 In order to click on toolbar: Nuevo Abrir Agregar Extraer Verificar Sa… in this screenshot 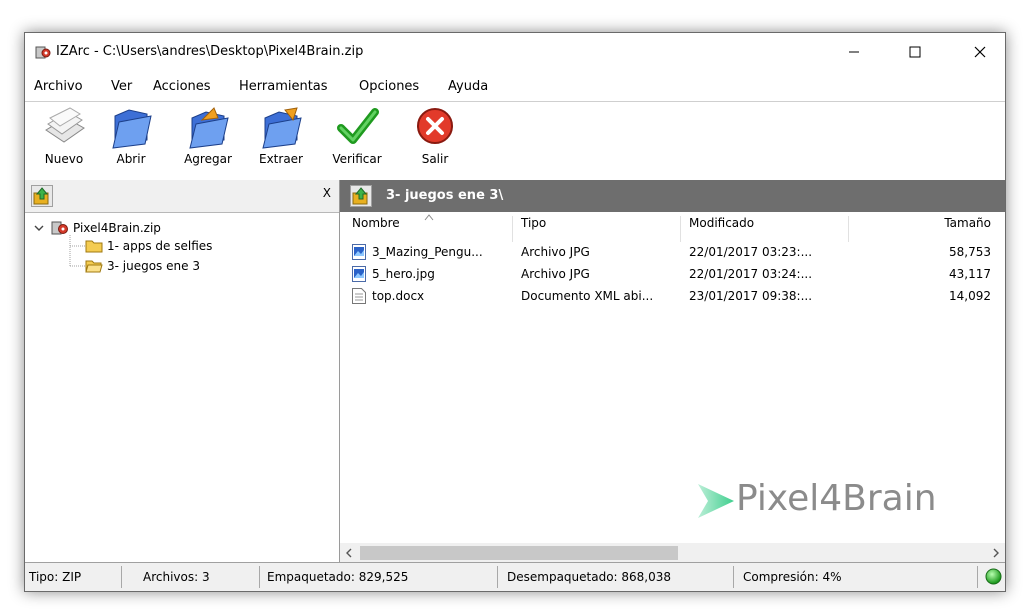, I will do `click(515, 141)`.